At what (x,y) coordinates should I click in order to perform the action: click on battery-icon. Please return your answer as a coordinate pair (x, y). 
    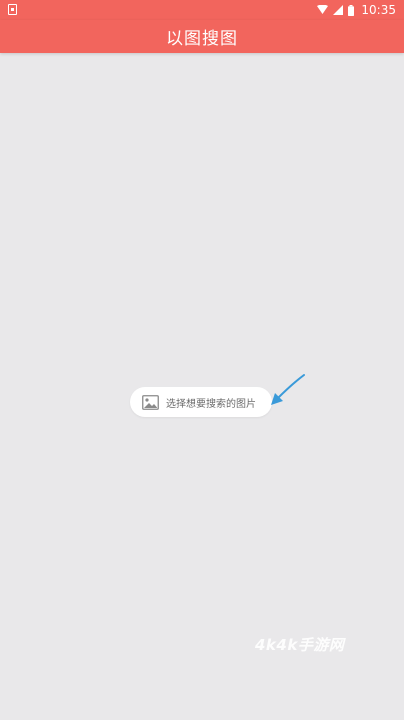
    Looking at the image, I should click on (351, 10).